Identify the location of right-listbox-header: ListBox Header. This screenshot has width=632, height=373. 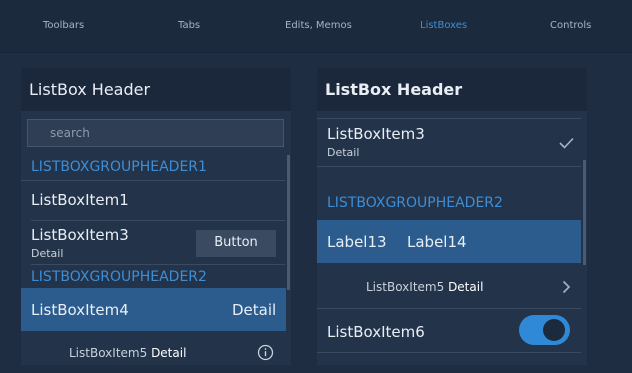
(452, 89).